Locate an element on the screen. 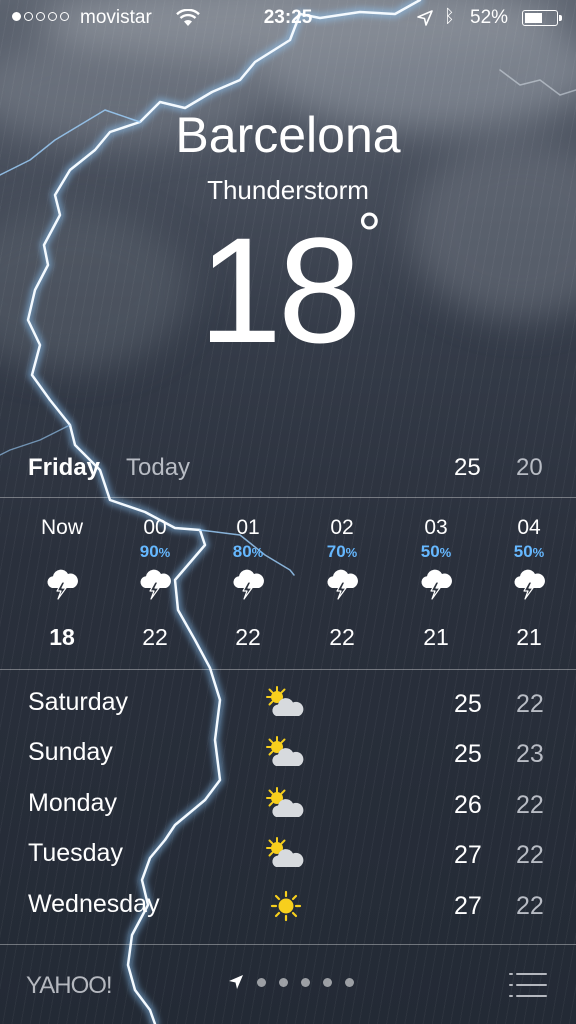 This screenshot has width=576, height=1024. daily-row: Monday 26 22 is located at coordinates (288, 806).